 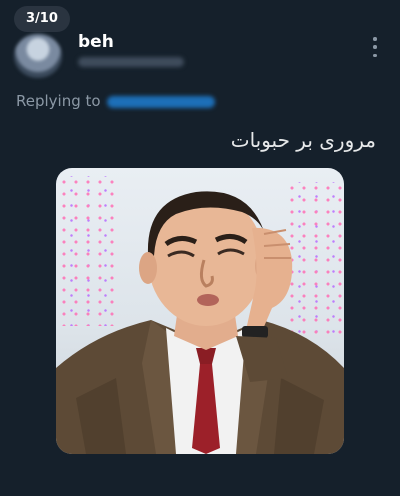 I want to click on replying-to-line: Replying to, so click(x=115, y=101).